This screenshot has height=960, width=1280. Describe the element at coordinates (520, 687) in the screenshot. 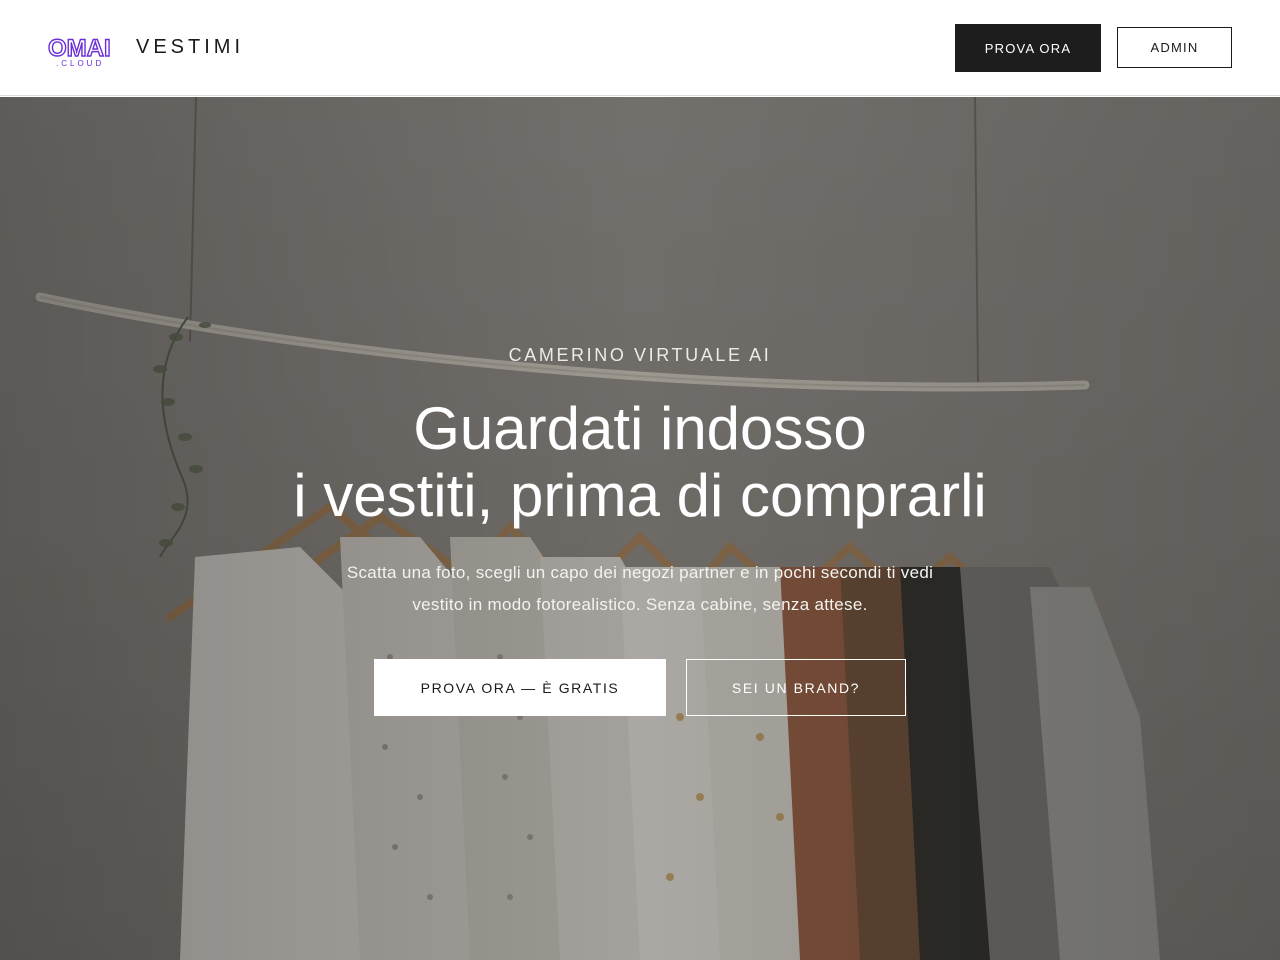

I see `try-free-button: PROVA ORA — È GRATIS` at that location.